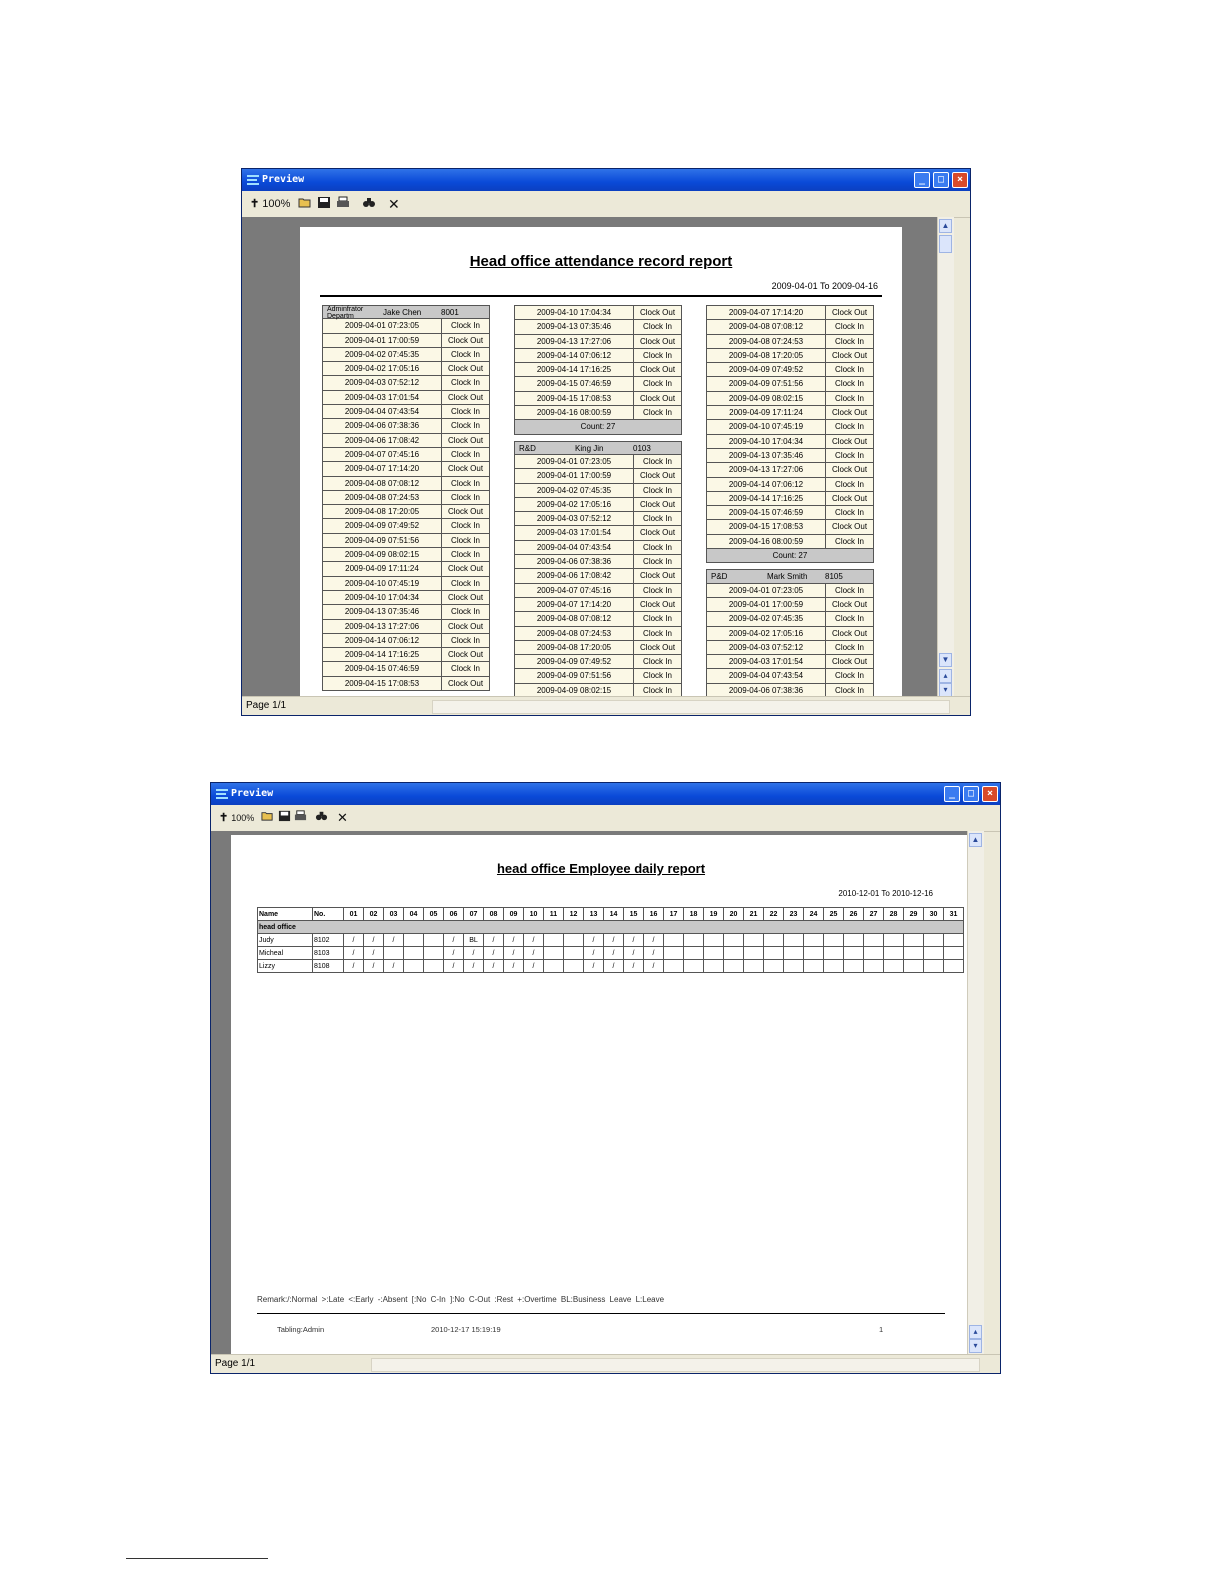  Describe the element at coordinates (766, 633) in the screenshot. I see `record-time: 2009-04-02 17:05:16` at that location.